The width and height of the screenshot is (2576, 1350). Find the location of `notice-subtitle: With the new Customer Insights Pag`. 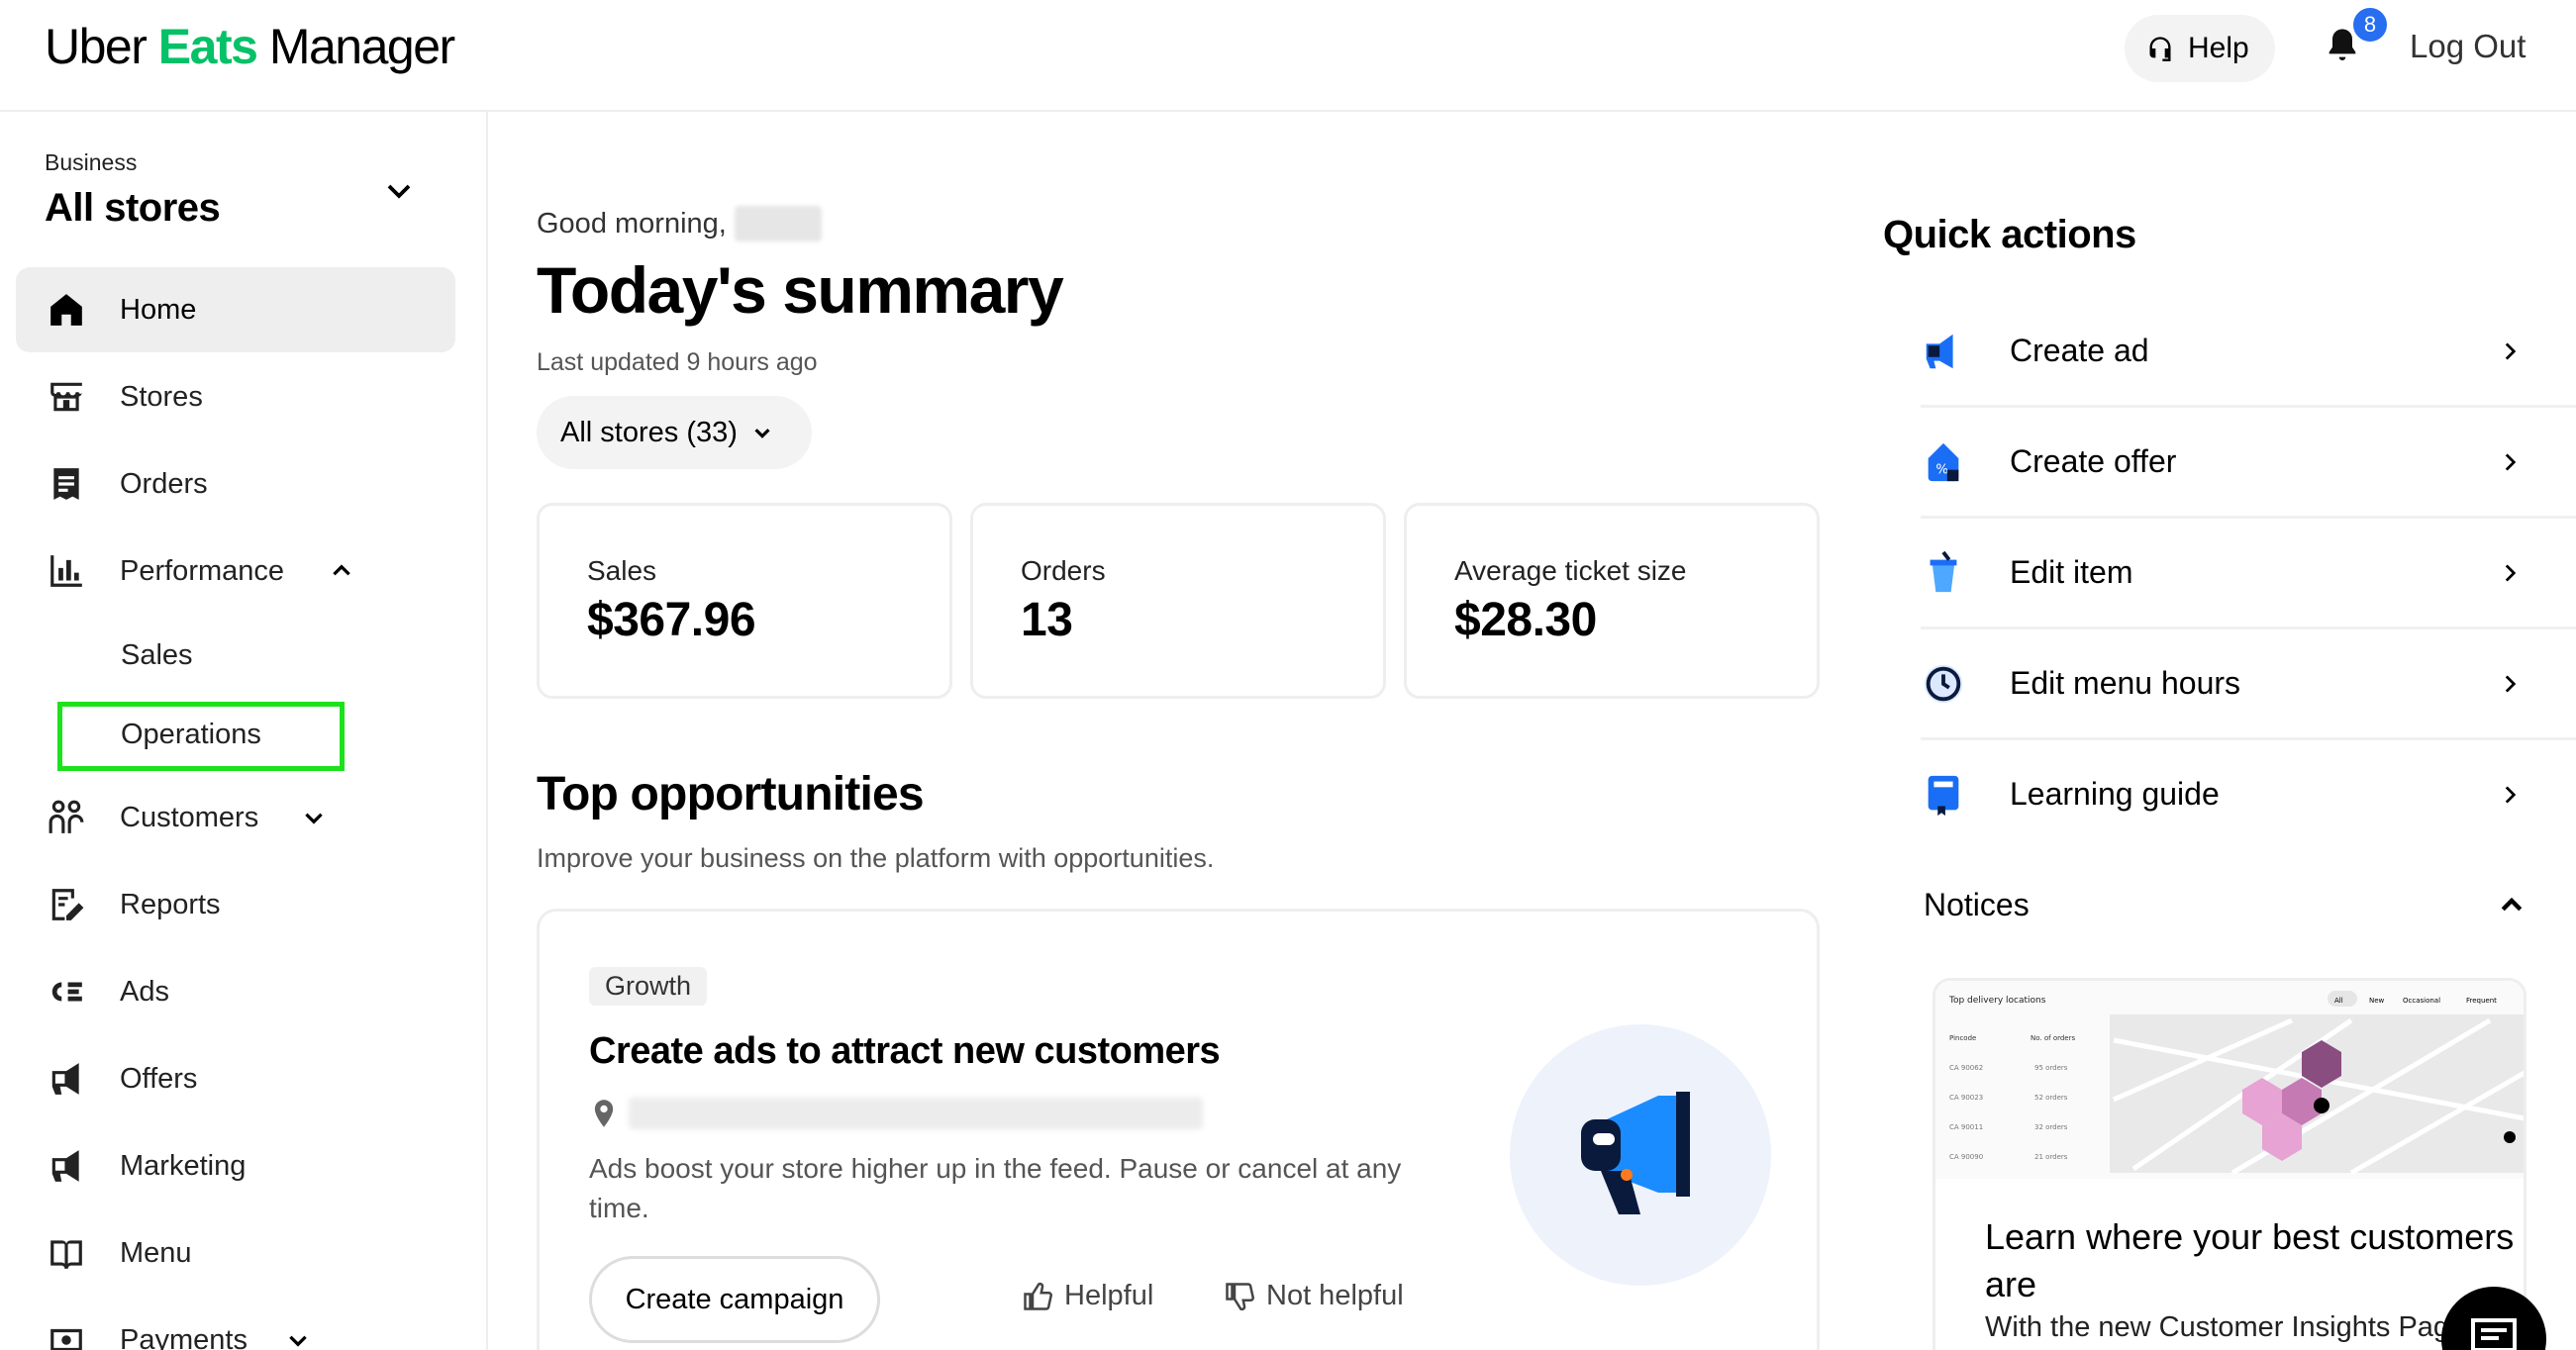

notice-subtitle: With the new Customer Insights Pag is located at coordinates (2217, 1327).